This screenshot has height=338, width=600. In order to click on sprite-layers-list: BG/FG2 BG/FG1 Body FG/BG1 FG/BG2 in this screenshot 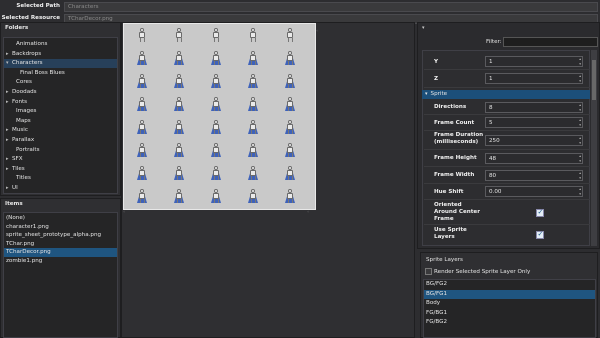, I will do `click(509, 308)`.